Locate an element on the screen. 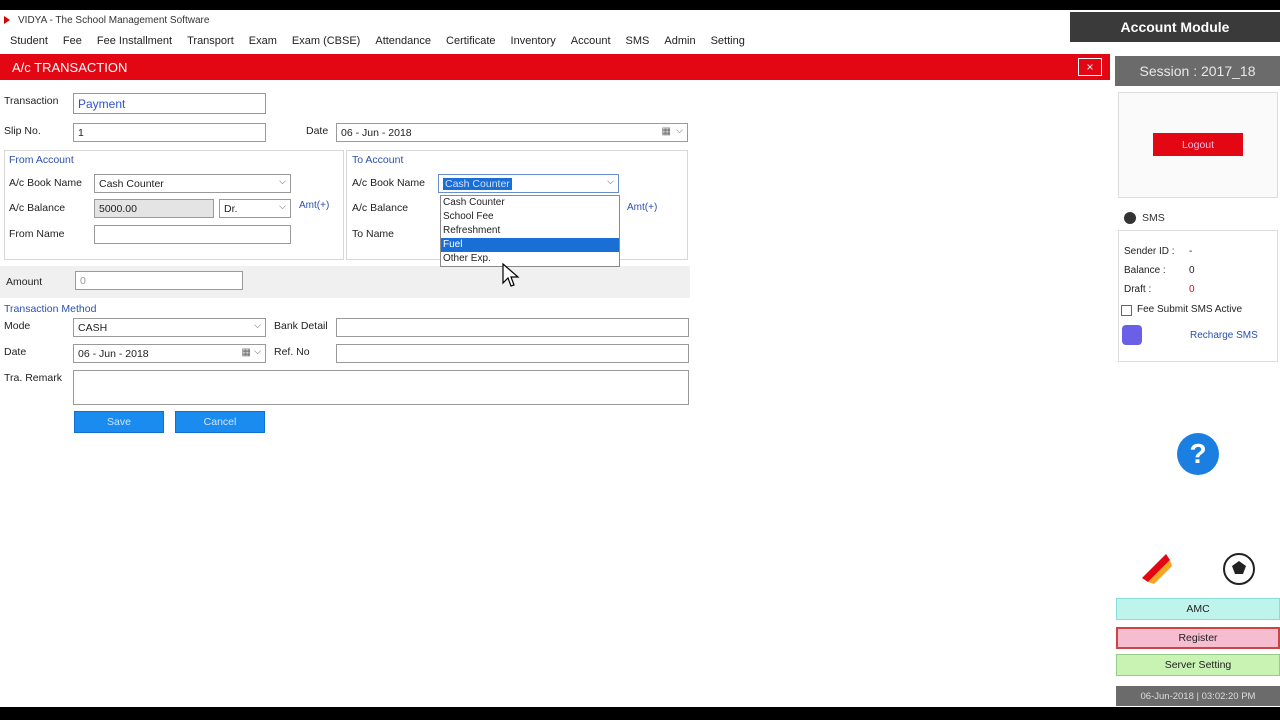 This screenshot has width=1280, height=720. save-button: Save is located at coordinates (119, 422).